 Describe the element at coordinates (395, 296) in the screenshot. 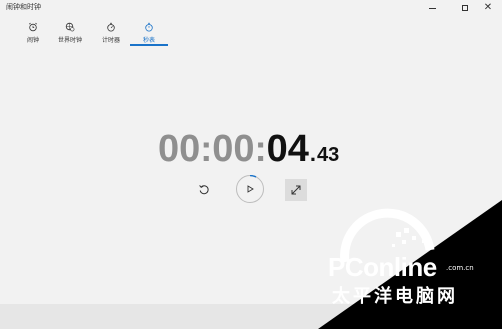

I see `watermark-chinese: 太平洋电脑网` at that location.